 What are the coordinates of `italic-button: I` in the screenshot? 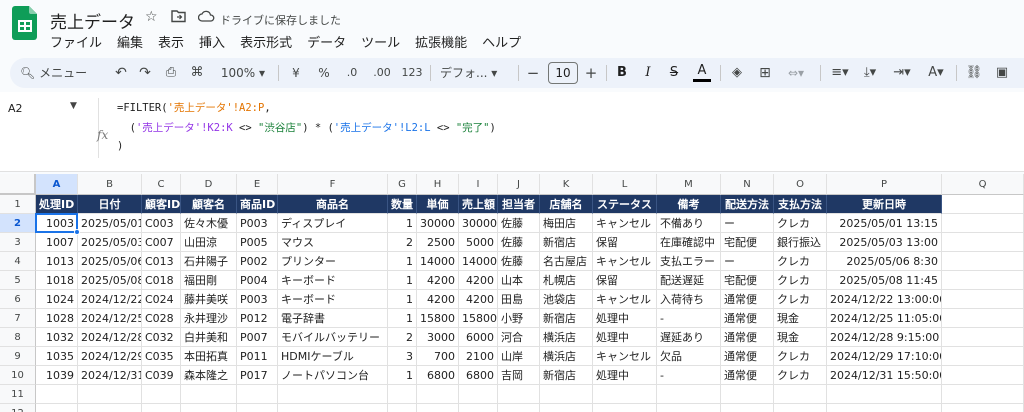 It's located at (648, 73).